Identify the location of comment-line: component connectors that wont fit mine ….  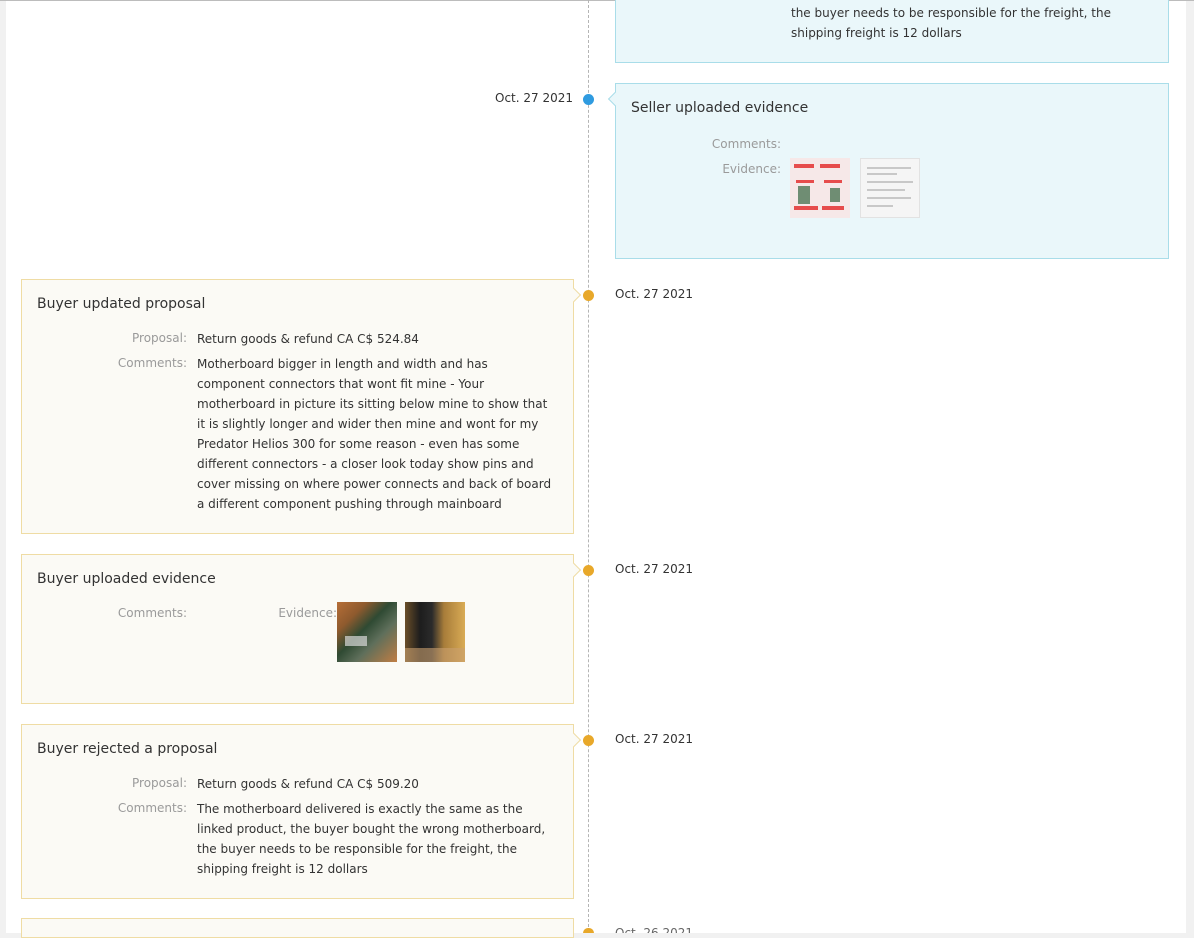
(341, 384).